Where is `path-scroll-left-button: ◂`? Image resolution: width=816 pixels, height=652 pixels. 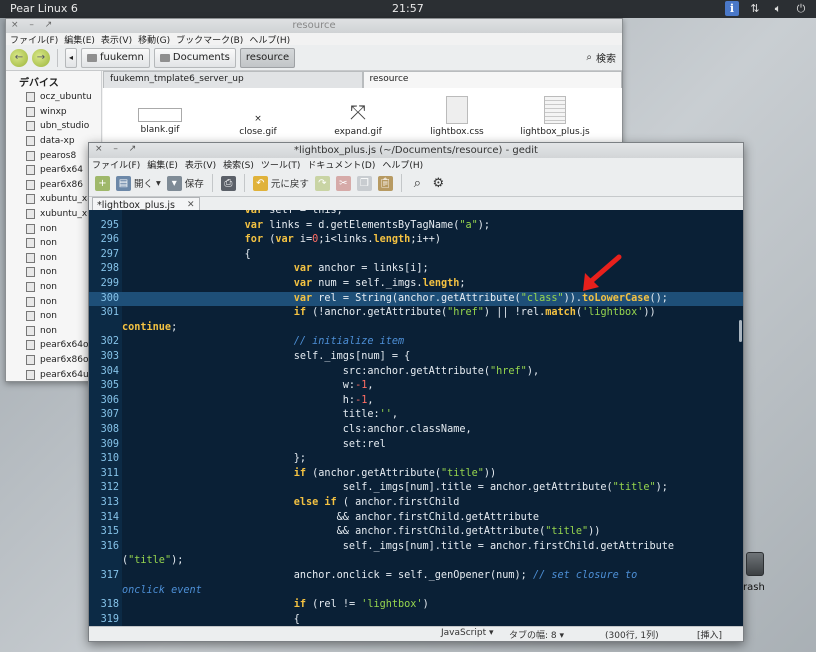 path-scroll-left-button: ◂ is located at coordinates (71, 57).